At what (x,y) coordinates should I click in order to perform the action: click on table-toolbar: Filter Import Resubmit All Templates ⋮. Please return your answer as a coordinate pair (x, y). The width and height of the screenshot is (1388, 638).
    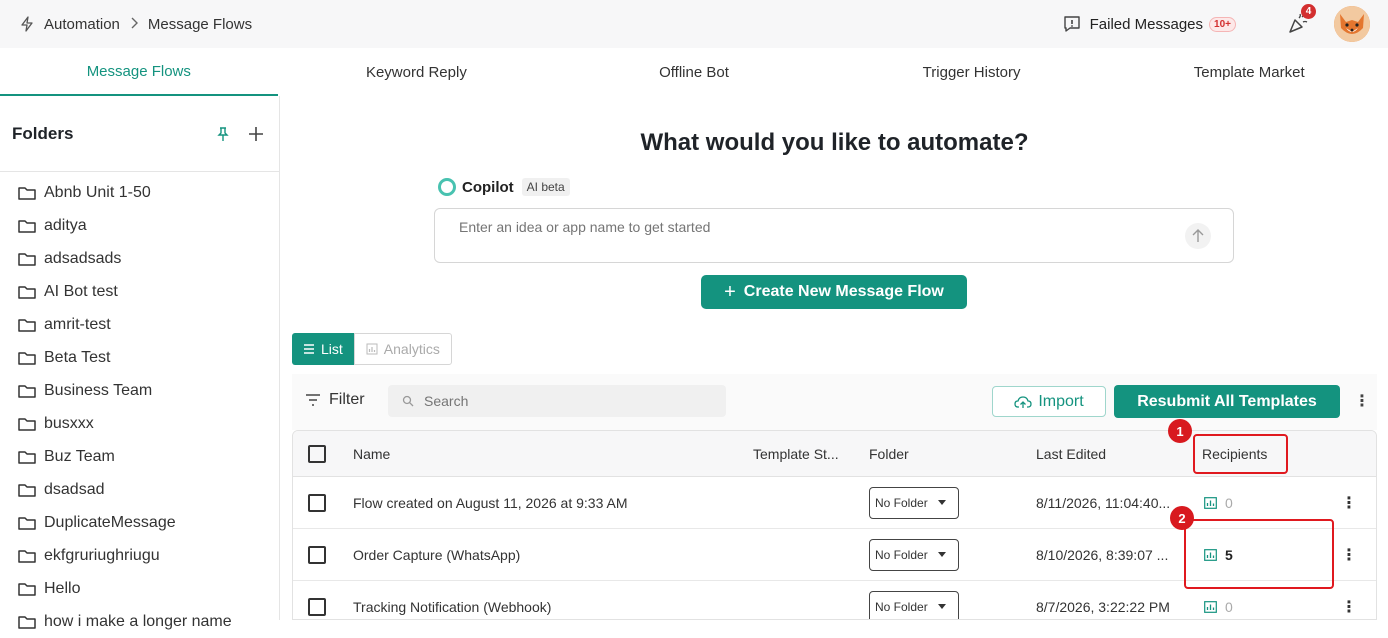
    Looking at the image, I should click on (834, 402).